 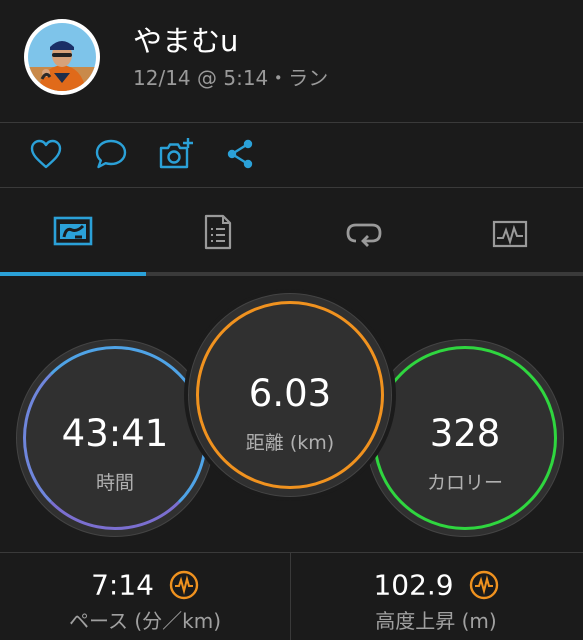 I want to click on tab-laps, so click(x=363, y=232).